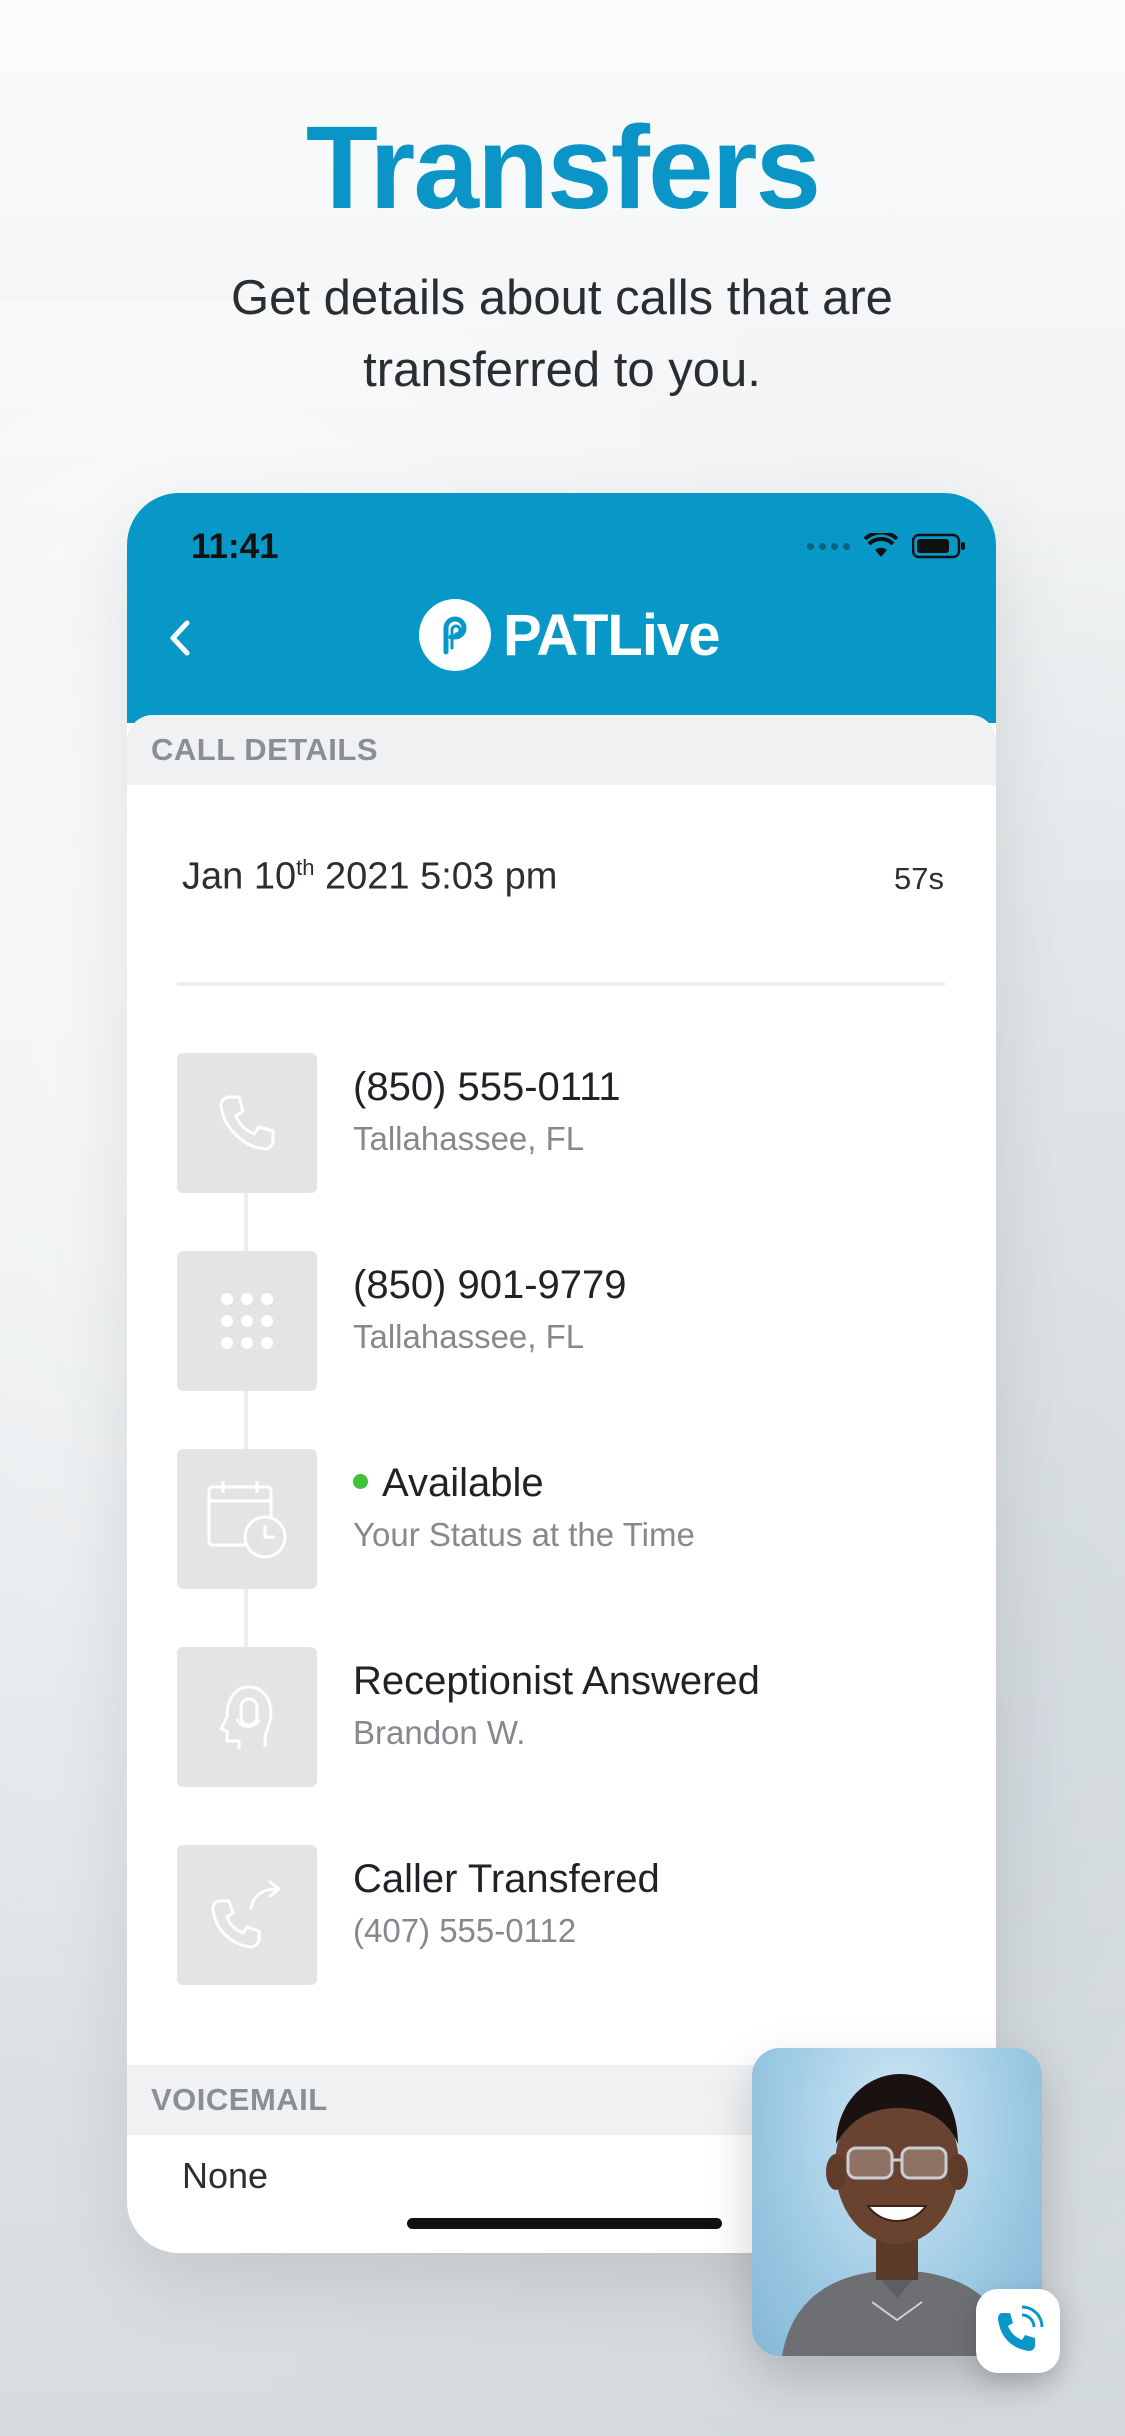 The width and height of the screenshot is (1125, 2436). I want to click on wifi-icon, so click(881, 545).